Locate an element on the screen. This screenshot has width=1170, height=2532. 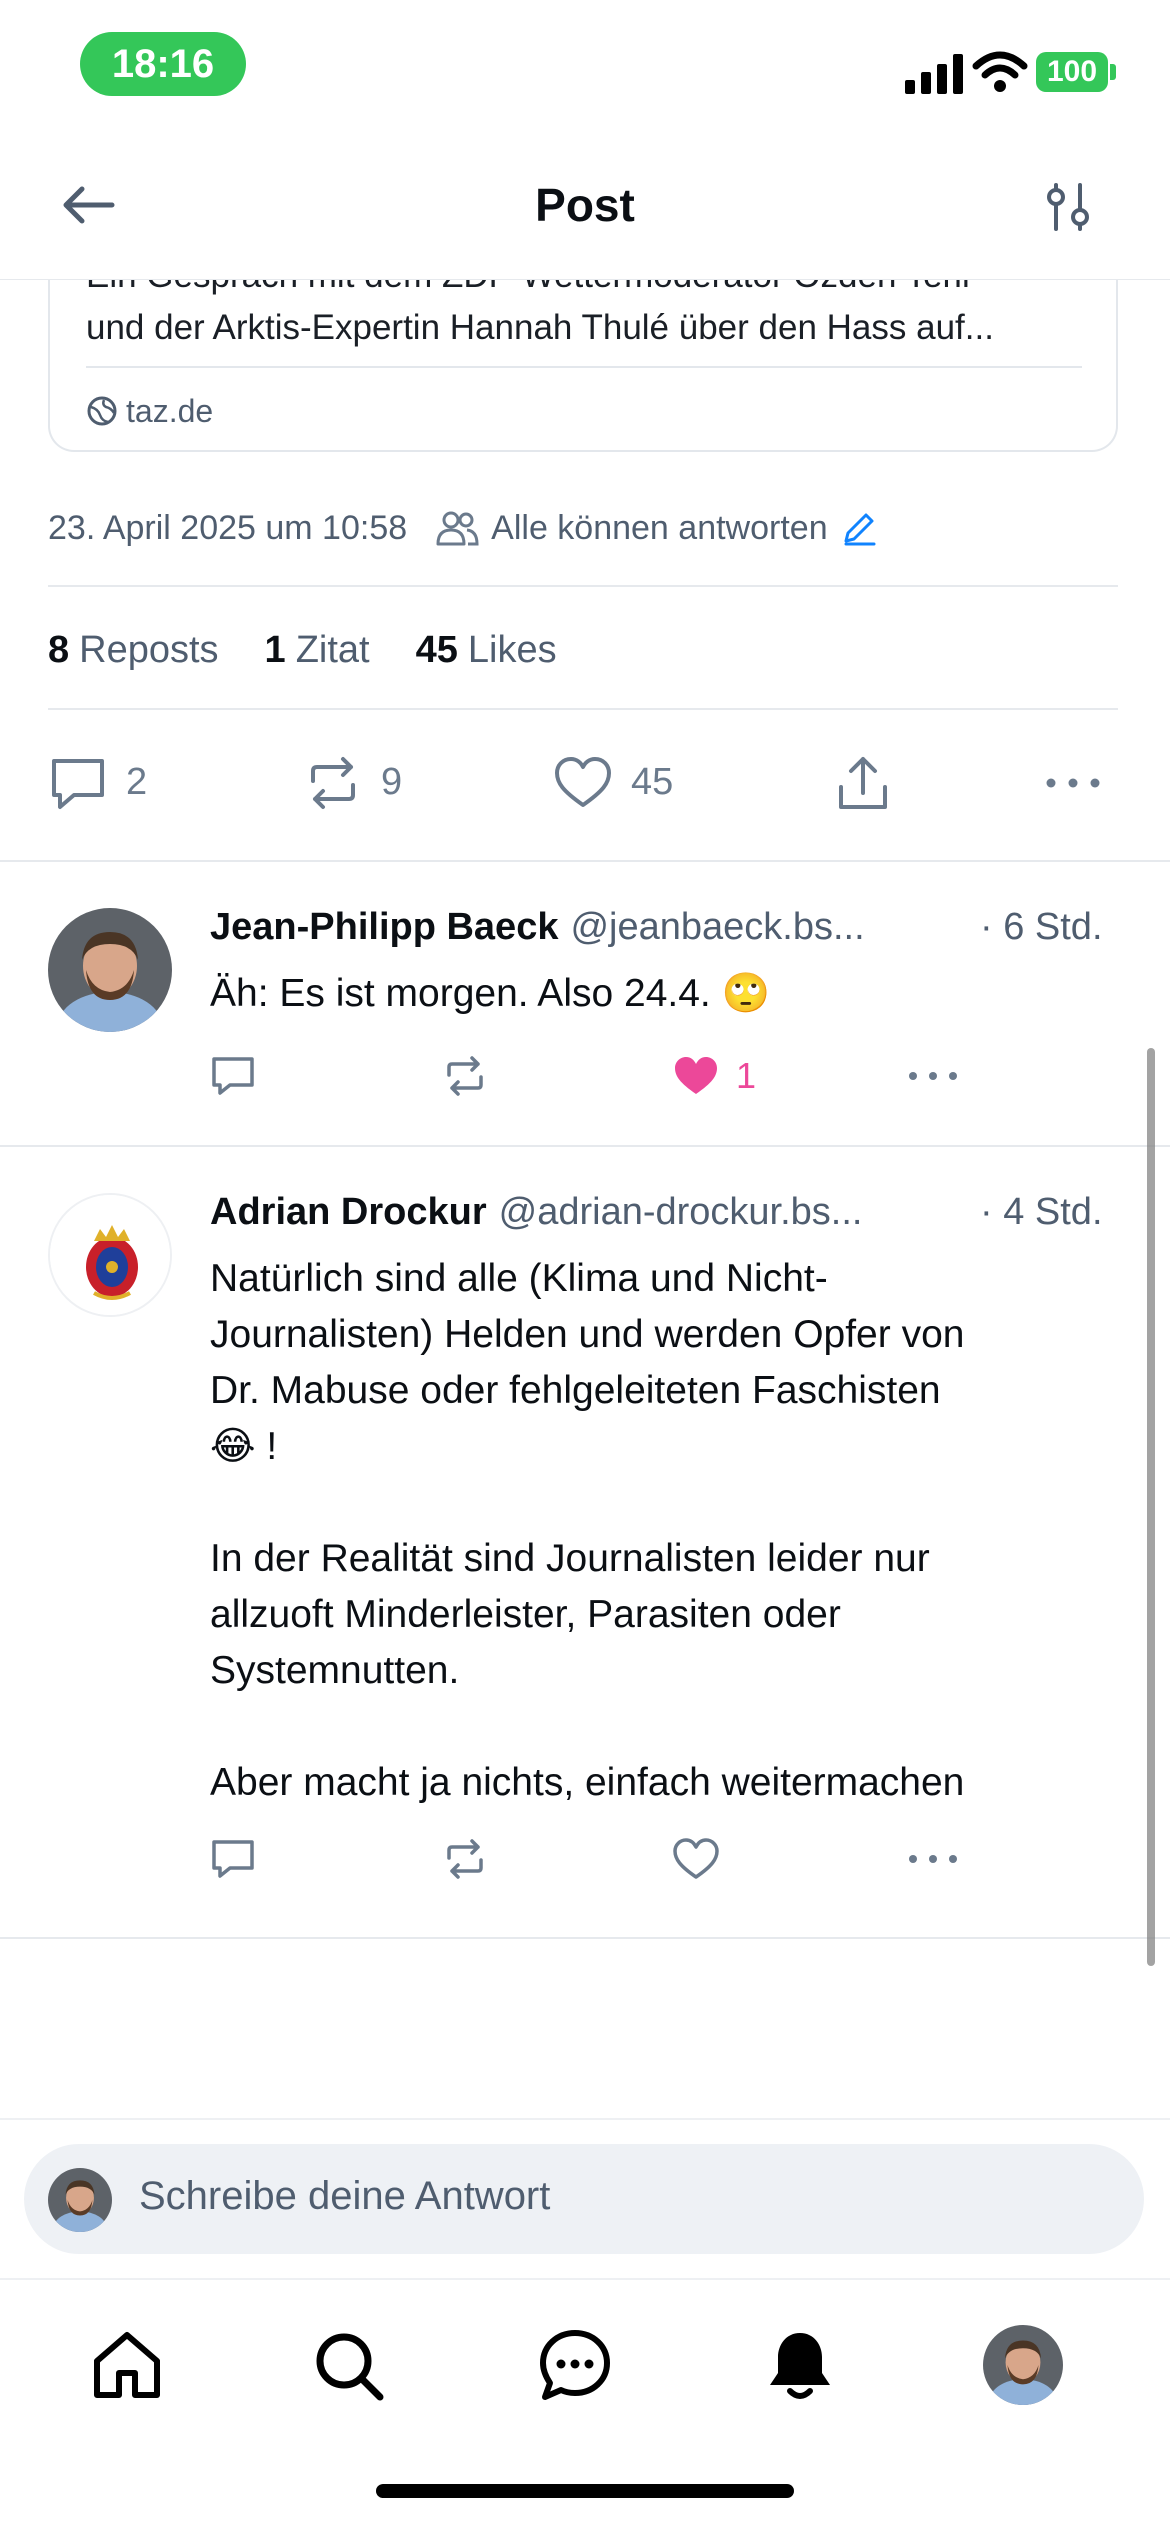
share-icon is located at coordinates (863, 782).